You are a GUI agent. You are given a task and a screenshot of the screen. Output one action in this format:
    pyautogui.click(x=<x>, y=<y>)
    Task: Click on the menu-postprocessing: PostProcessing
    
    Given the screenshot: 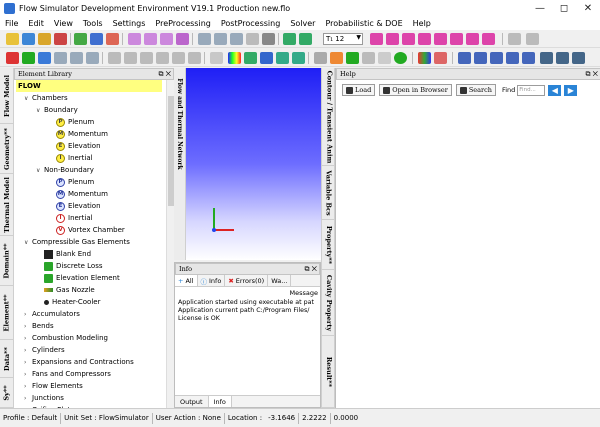 What is the action you would take?
    pyautogui.click(x=250, y=23)
    